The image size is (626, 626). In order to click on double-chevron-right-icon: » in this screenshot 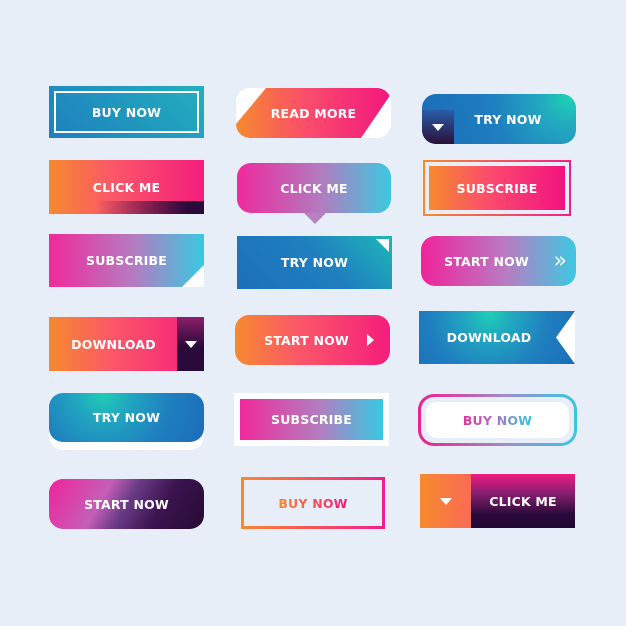, I will do `click(560, 261)`.